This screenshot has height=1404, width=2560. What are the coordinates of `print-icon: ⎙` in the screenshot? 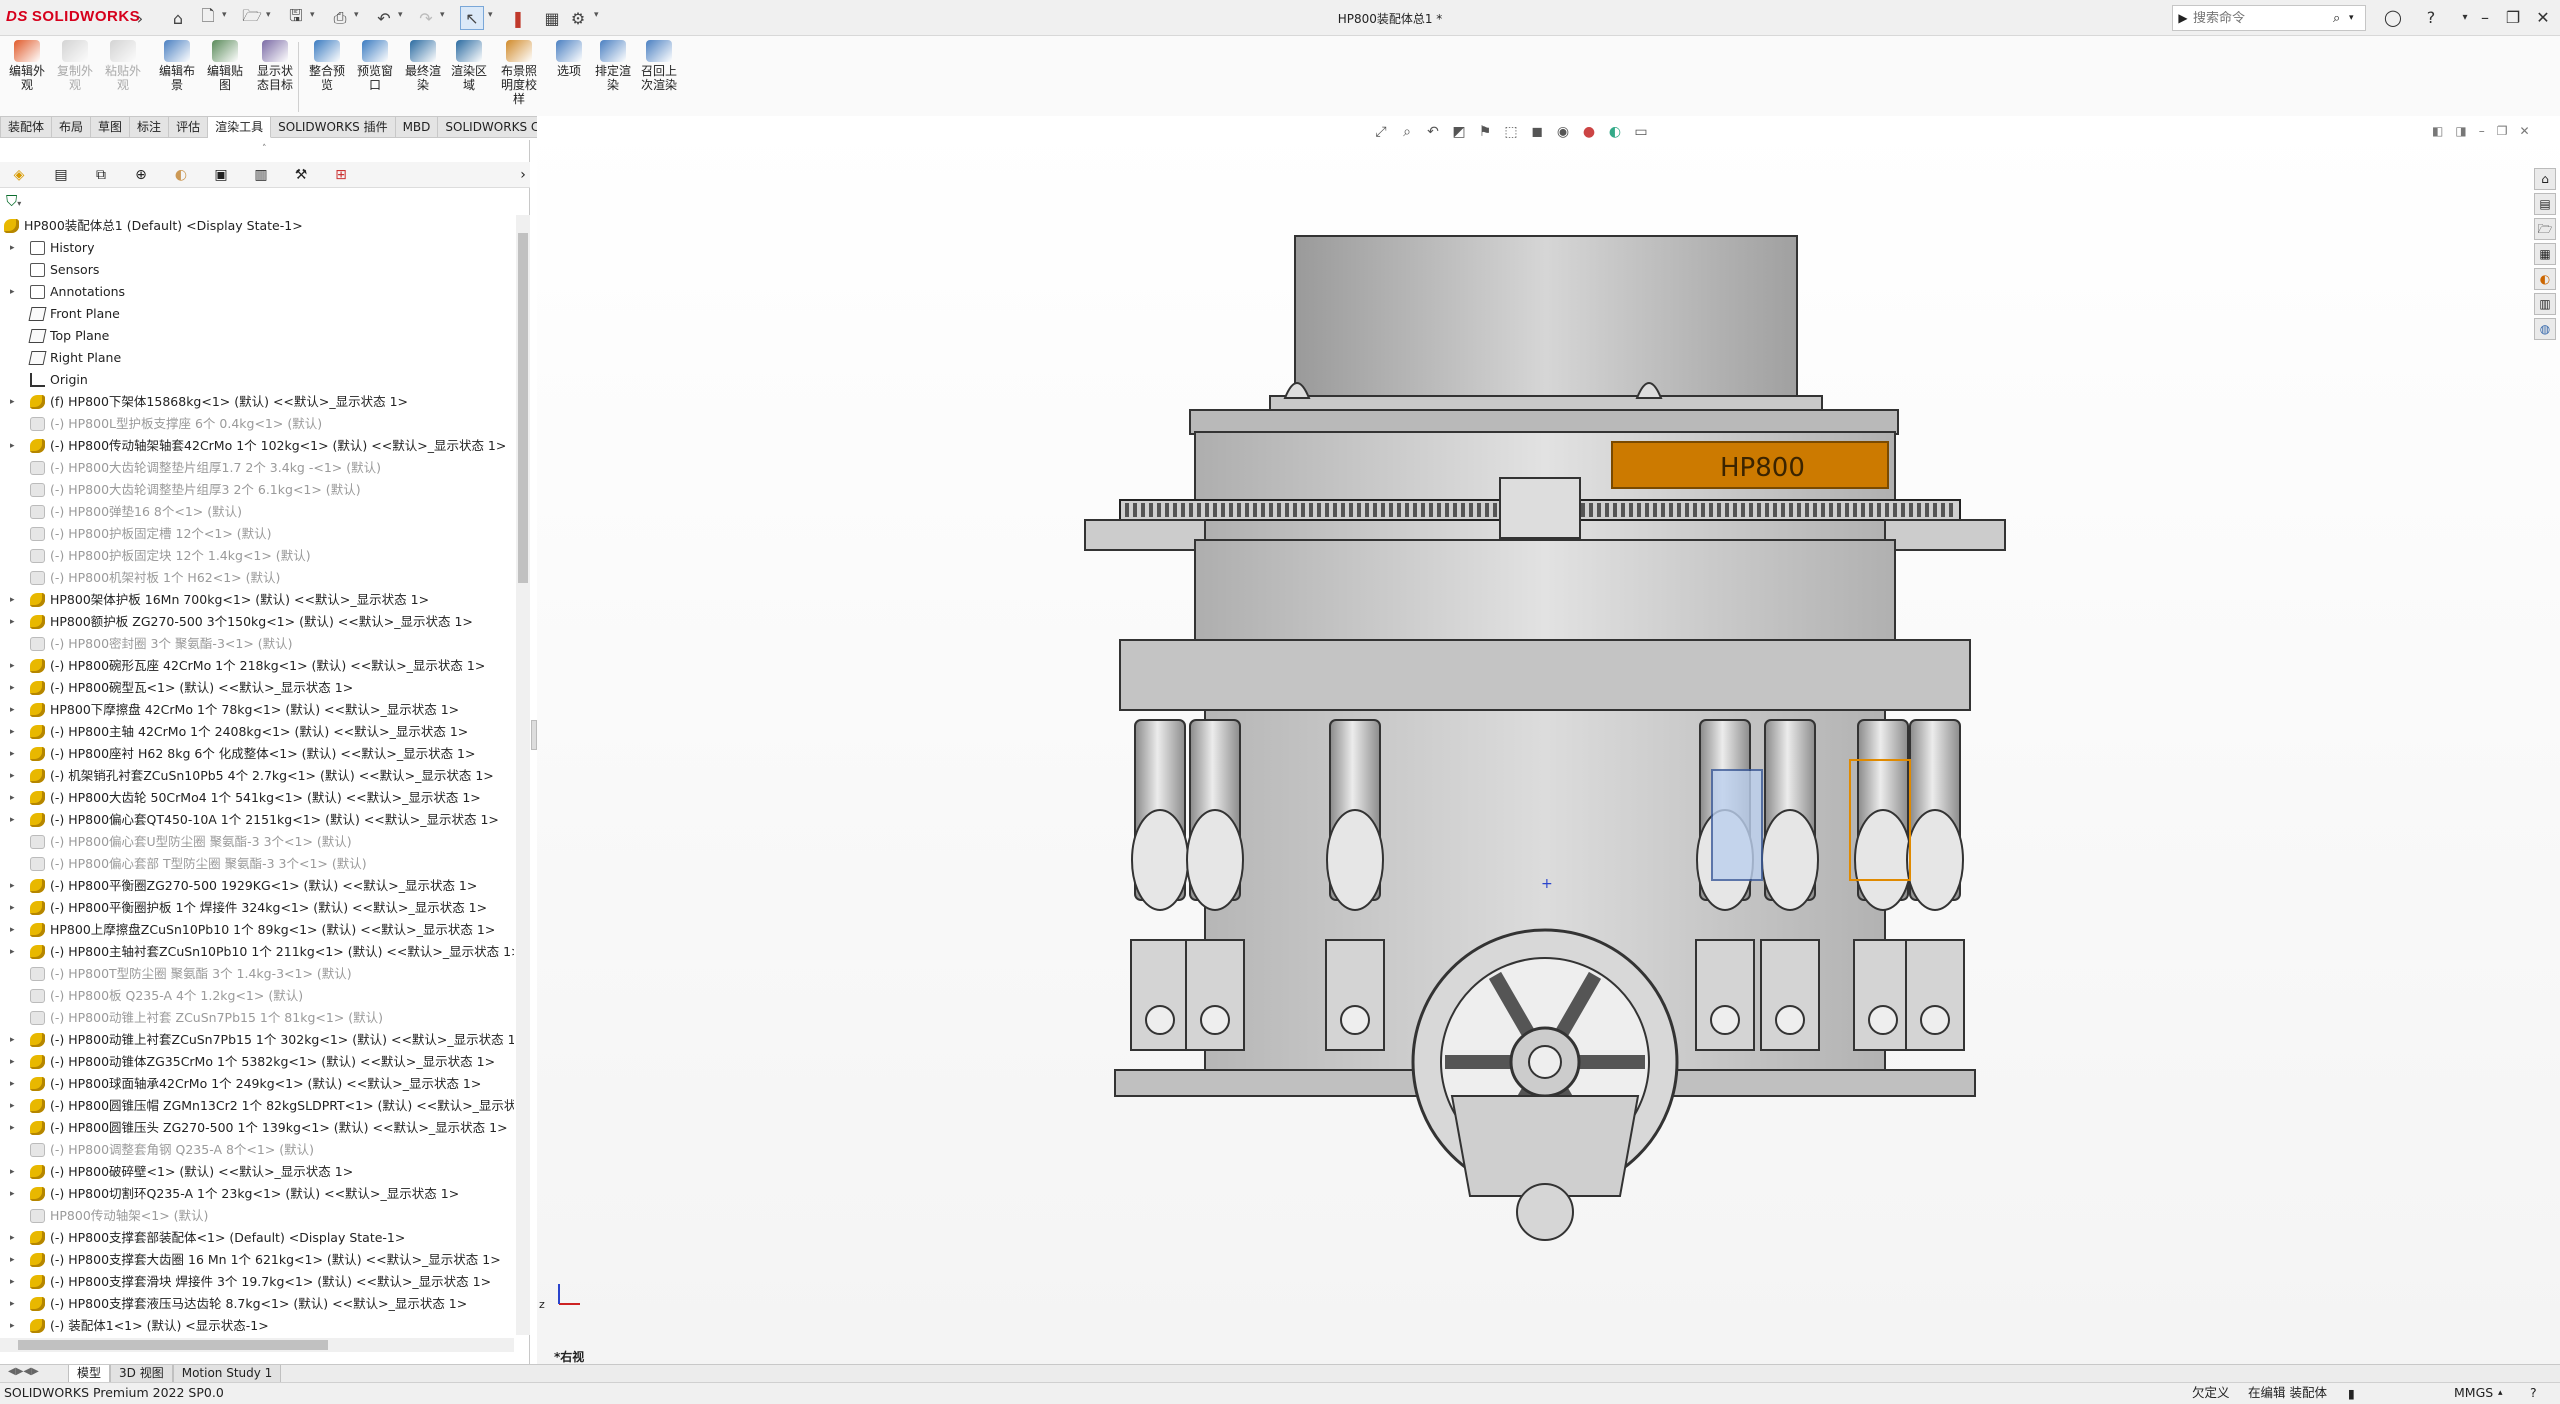 It's located at (340, 18).